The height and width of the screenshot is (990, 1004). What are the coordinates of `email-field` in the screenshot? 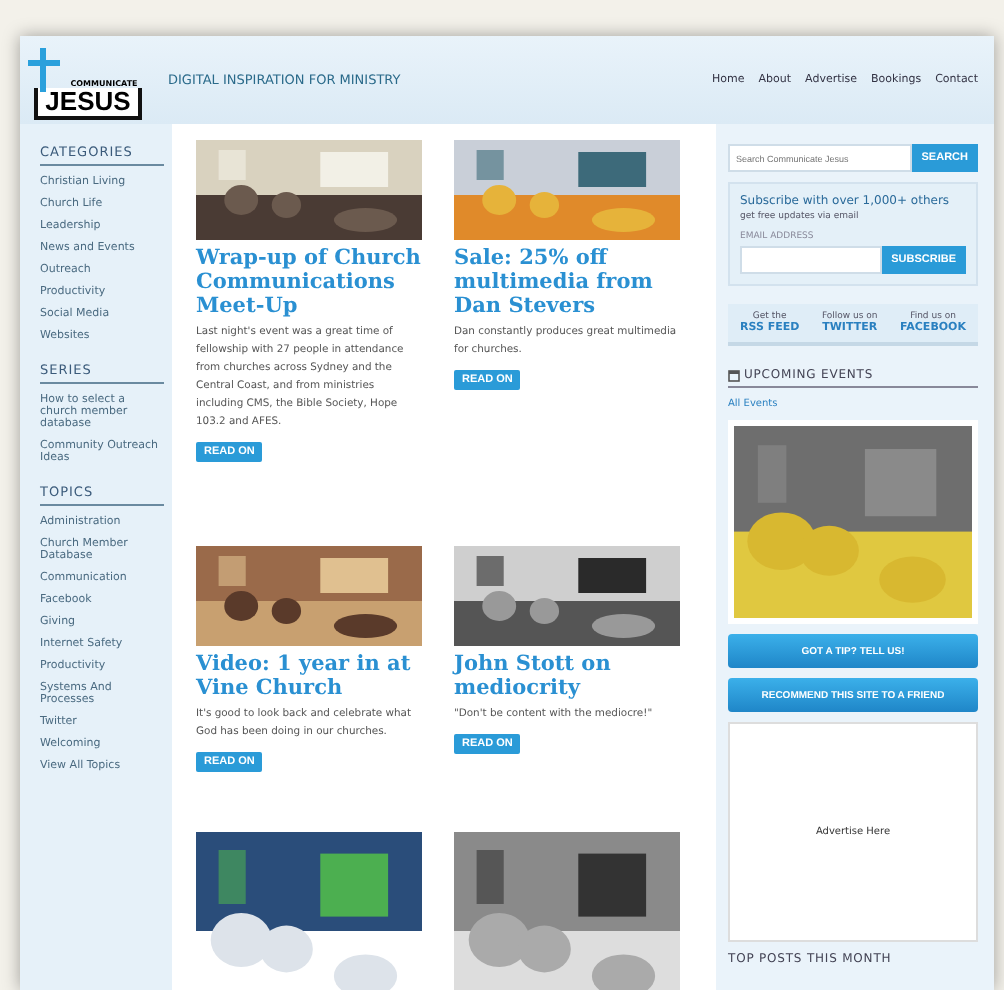 It's located at (811, 260).